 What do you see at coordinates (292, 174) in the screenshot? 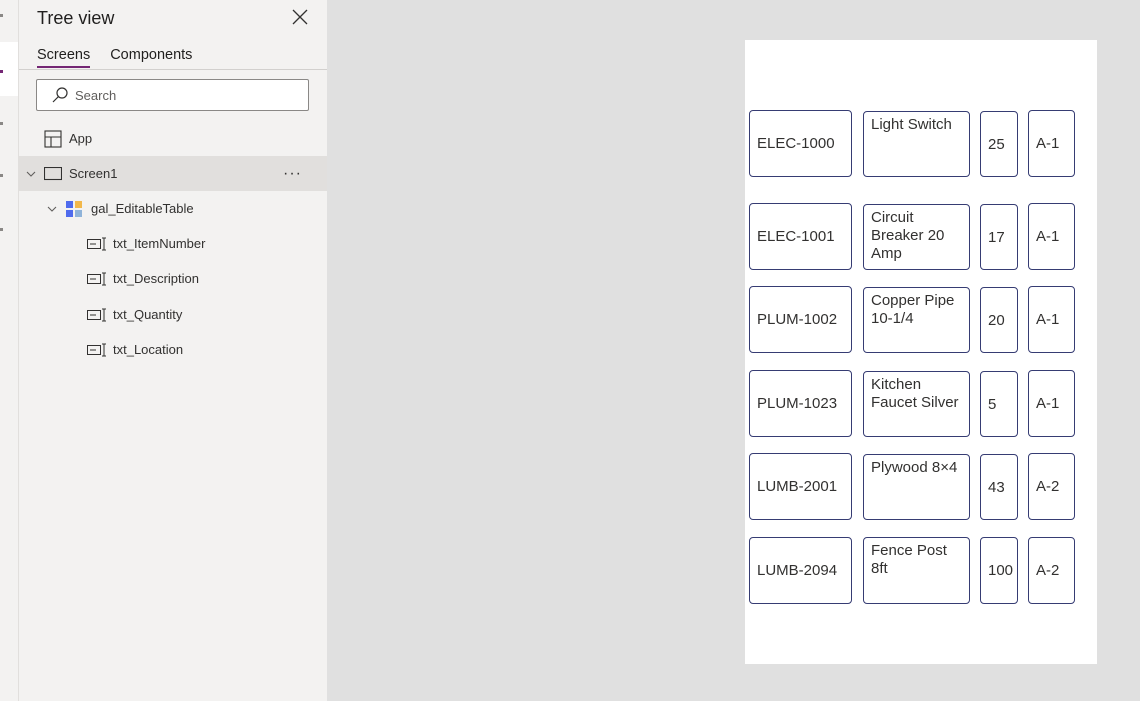
I see `more-options-button: ···` at bounding box center [292, 174].